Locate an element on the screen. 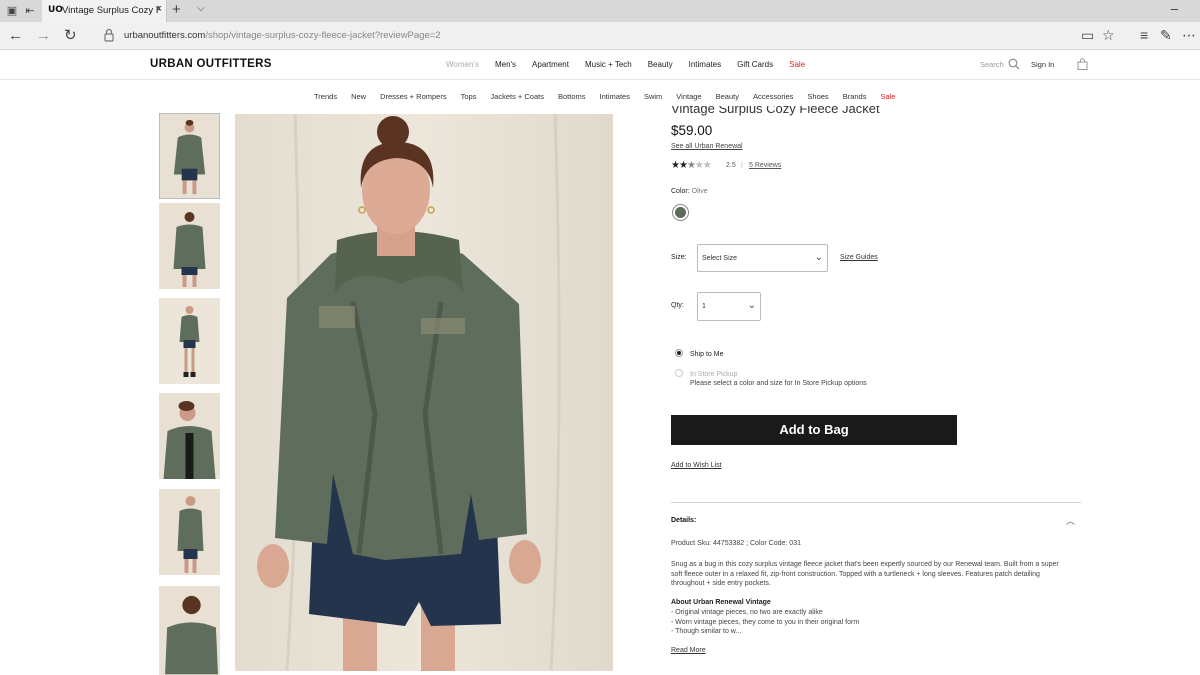  divider is located at coordinates (876, 502).